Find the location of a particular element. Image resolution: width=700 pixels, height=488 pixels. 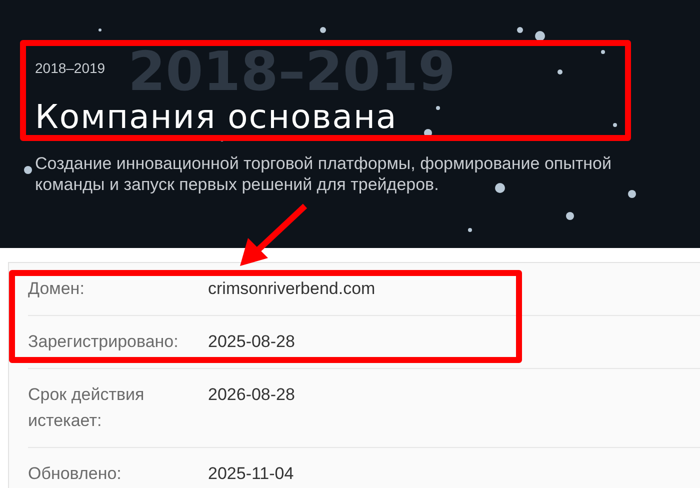

annotation-arrow is located at coordinates (274, 235).